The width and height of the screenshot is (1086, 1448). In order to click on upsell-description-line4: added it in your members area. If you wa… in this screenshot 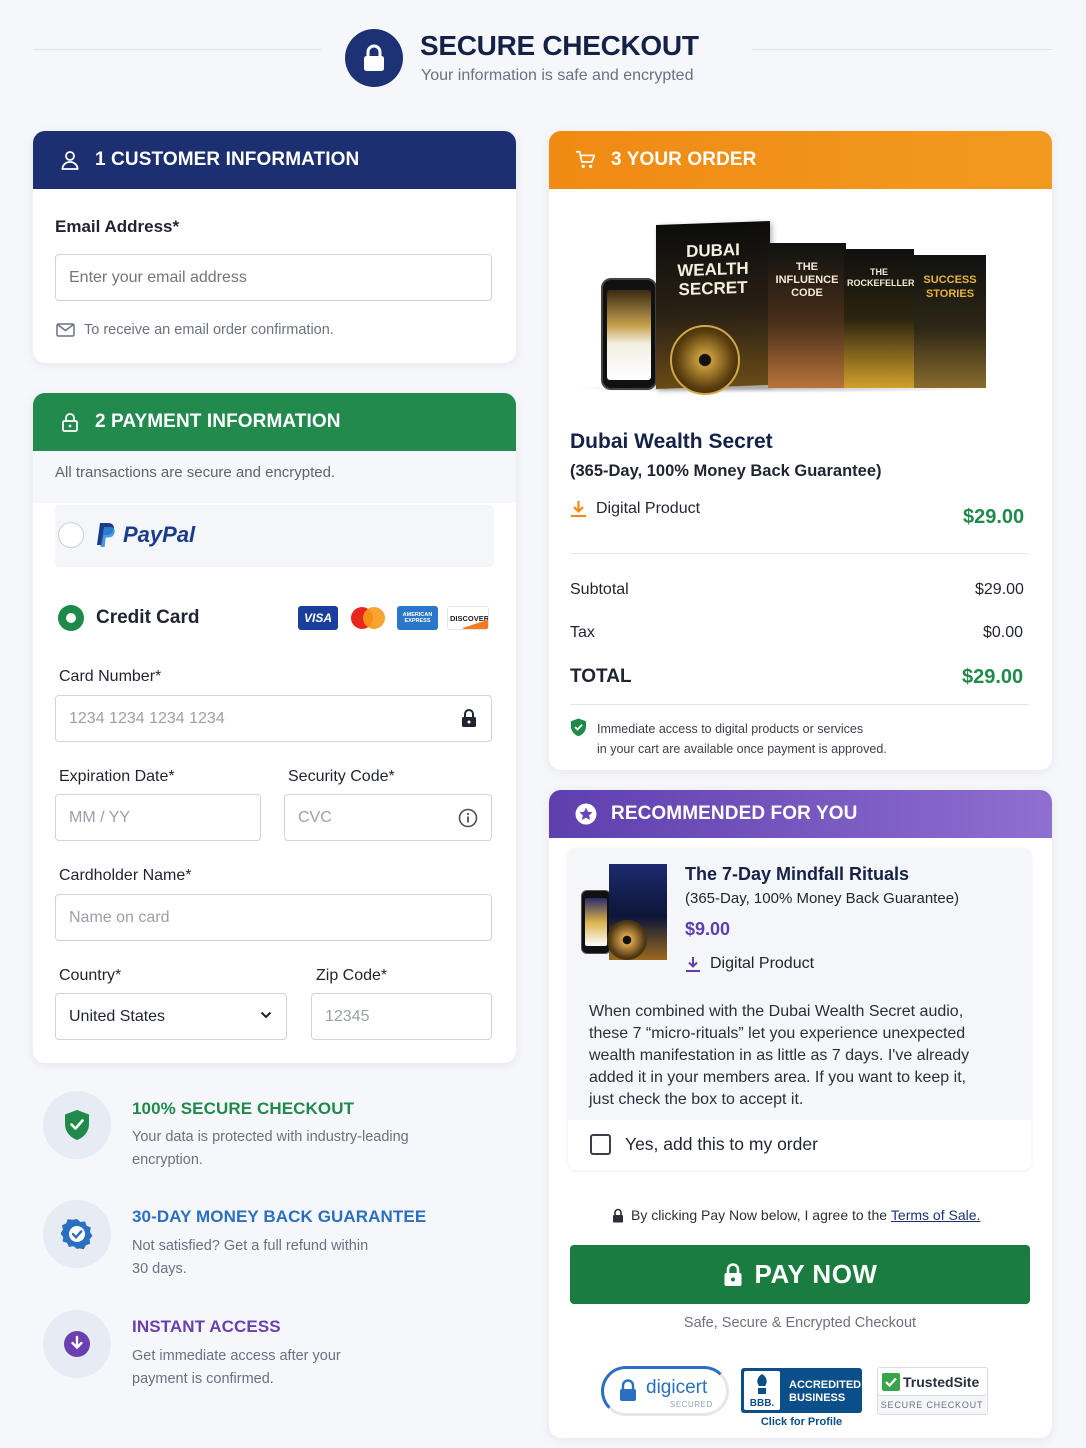, I will do `click(778, 1077)`.